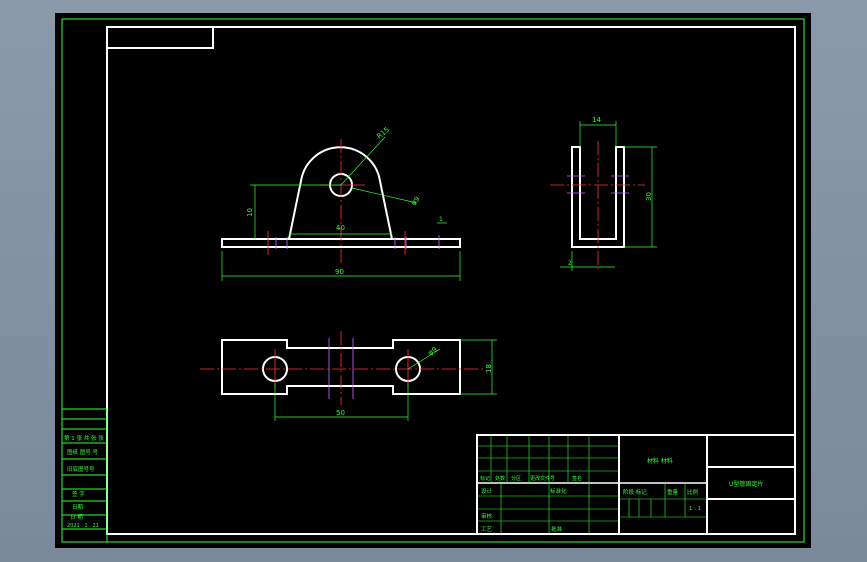  What do you see at coordinates (340, 228) in the screenshot?
I see `dim-inner-width: 40` at bounding box center [340, 228].